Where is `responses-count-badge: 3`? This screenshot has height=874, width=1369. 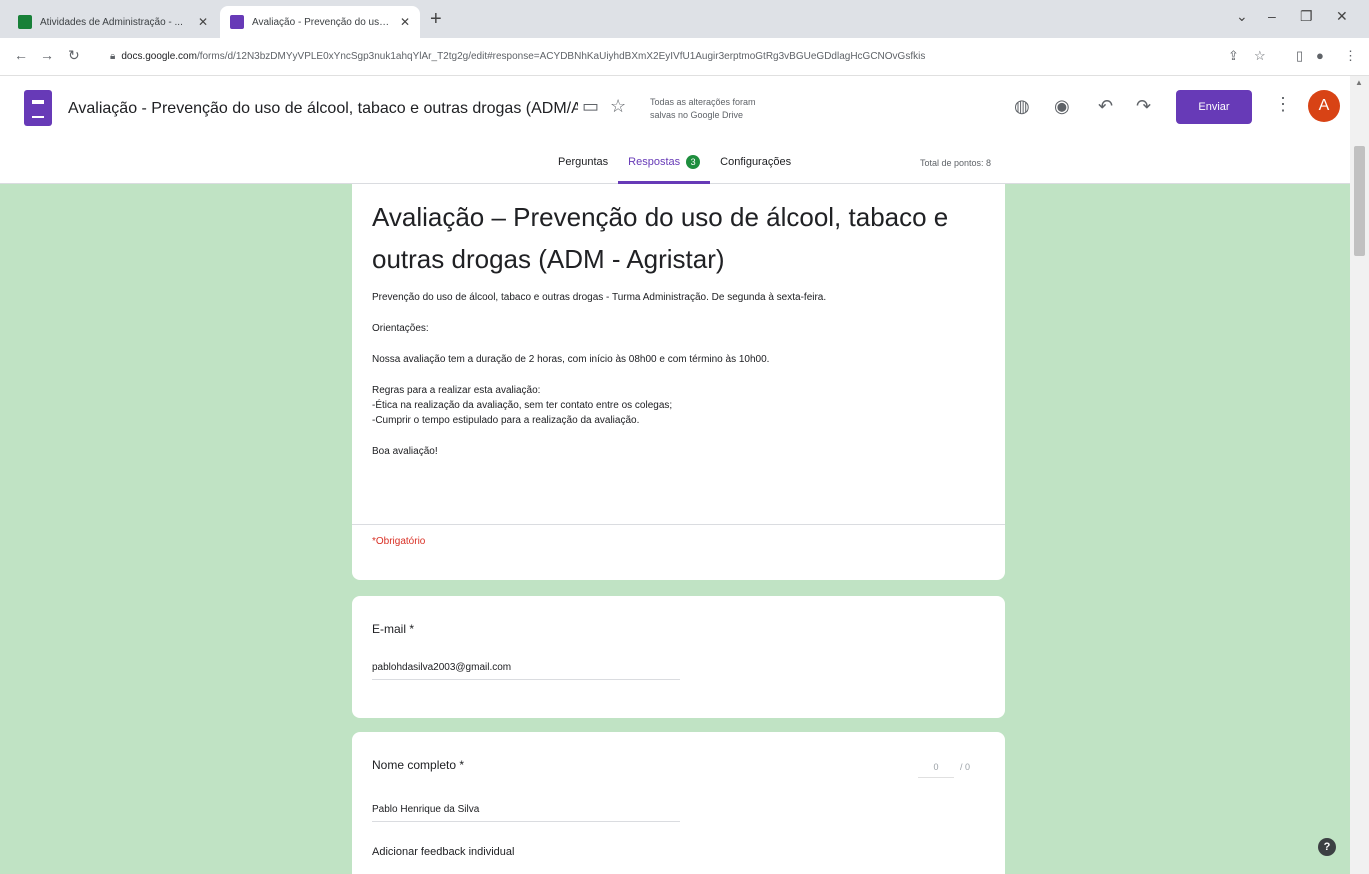 responses-count-badge: 3 is located at coordinates (693, 162).